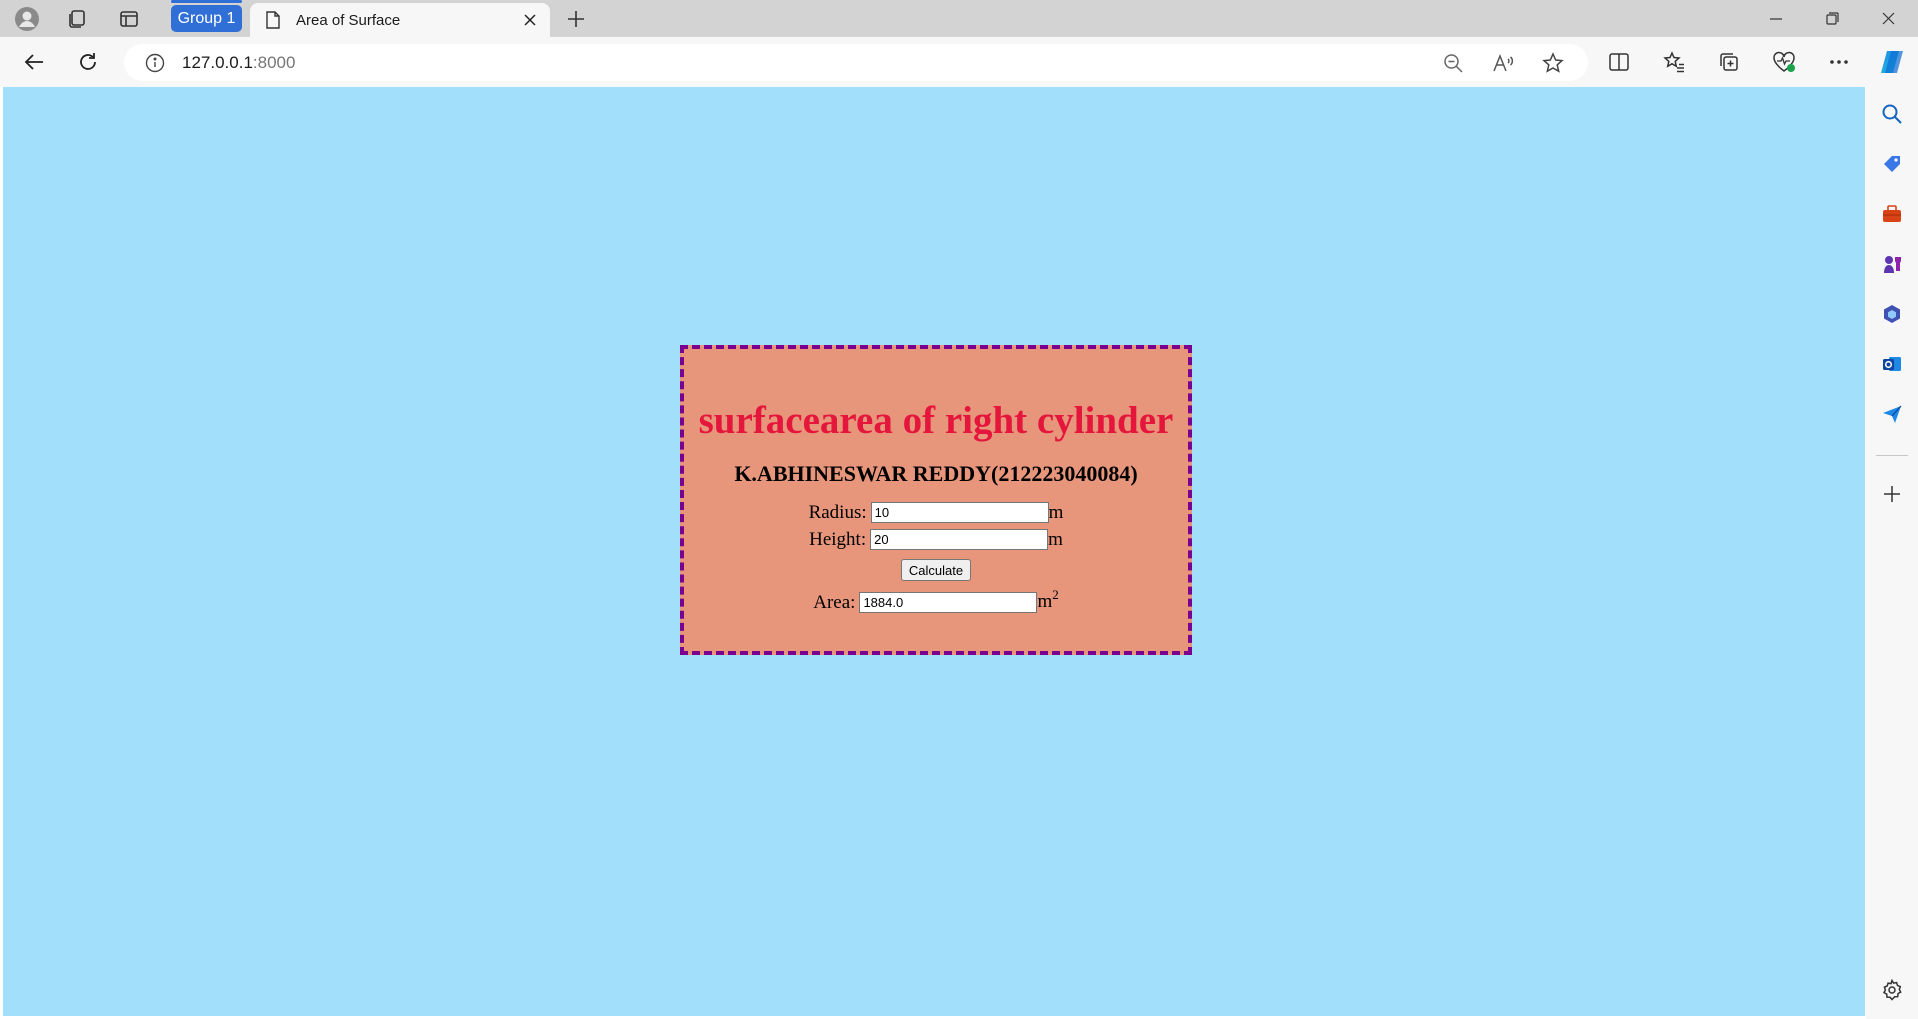  I want to click on favorites-icon, so click(1674, 62).